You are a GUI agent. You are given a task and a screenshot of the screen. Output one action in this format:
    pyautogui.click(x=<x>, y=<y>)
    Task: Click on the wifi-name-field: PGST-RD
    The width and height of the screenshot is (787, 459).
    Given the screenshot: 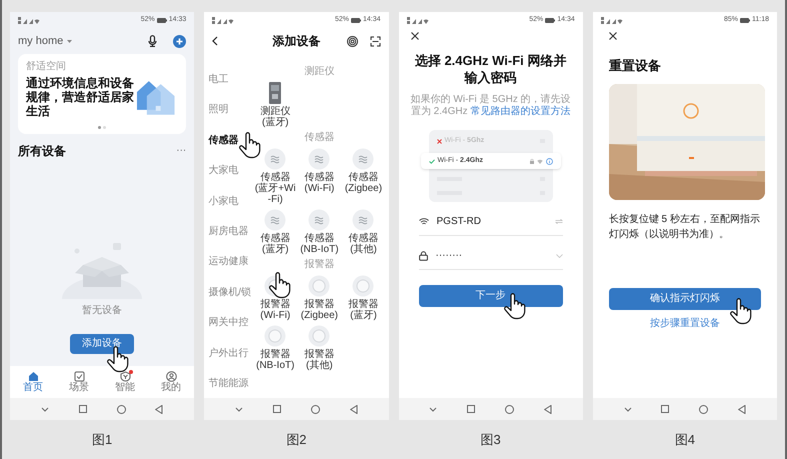 What is the action you would take?
    pyautogui.click(x=491, y=221)
    